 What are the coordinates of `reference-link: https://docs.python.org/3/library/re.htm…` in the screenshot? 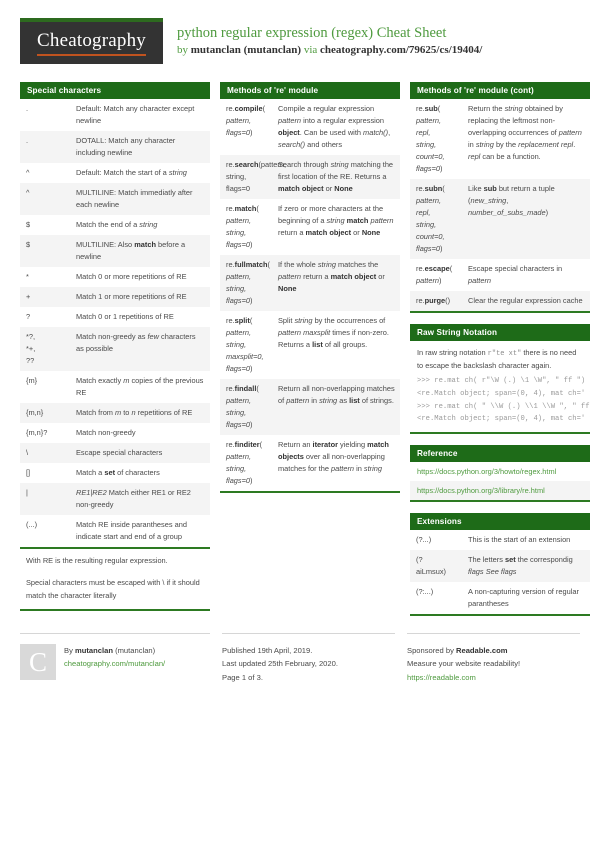 It's located at (481, 490).